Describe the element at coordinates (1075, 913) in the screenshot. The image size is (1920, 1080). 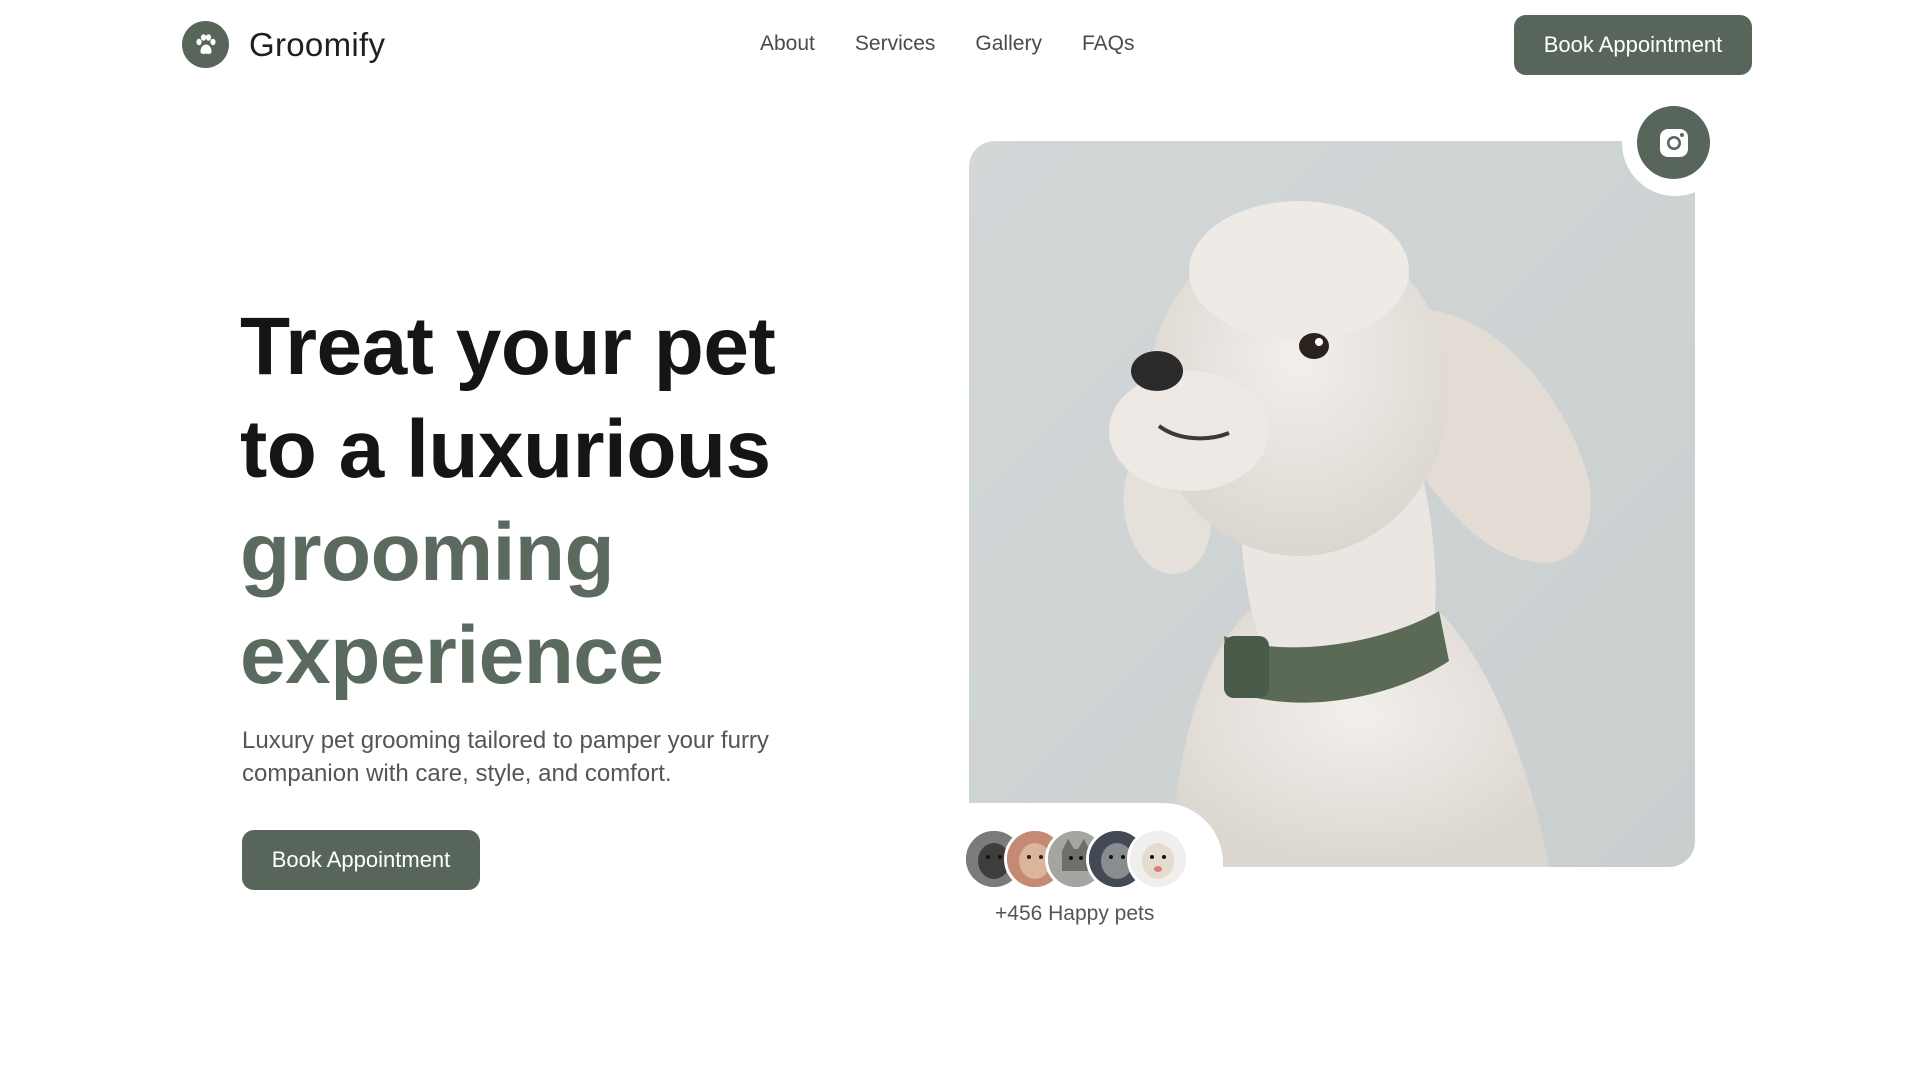
I see `happy-pets-count: +456 Happy pets` at that location.